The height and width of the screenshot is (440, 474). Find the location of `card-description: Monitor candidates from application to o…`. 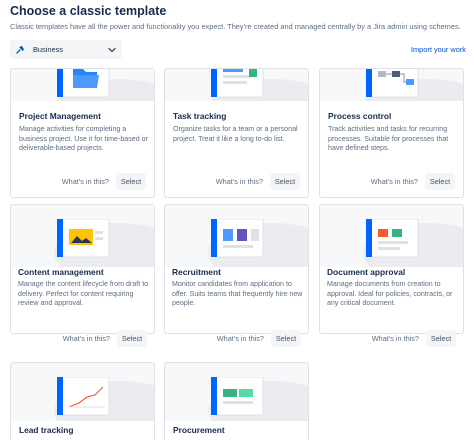

card-description: Monitor candidates from application to o… is located at coordinates (237, 294).